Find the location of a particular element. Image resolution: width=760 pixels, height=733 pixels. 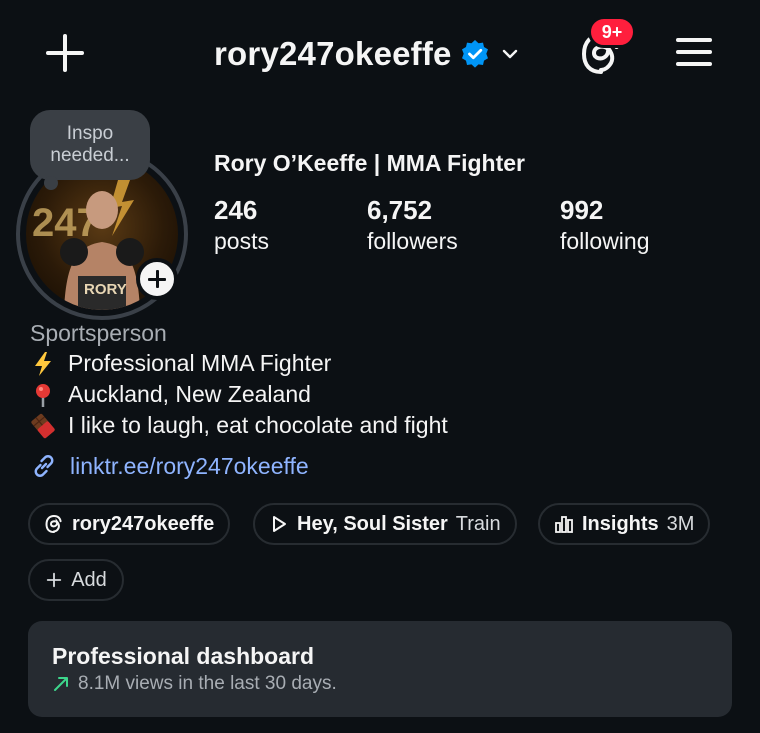

top-bar: rory247okeeffe 9+ is located at coordinates (380, 50).